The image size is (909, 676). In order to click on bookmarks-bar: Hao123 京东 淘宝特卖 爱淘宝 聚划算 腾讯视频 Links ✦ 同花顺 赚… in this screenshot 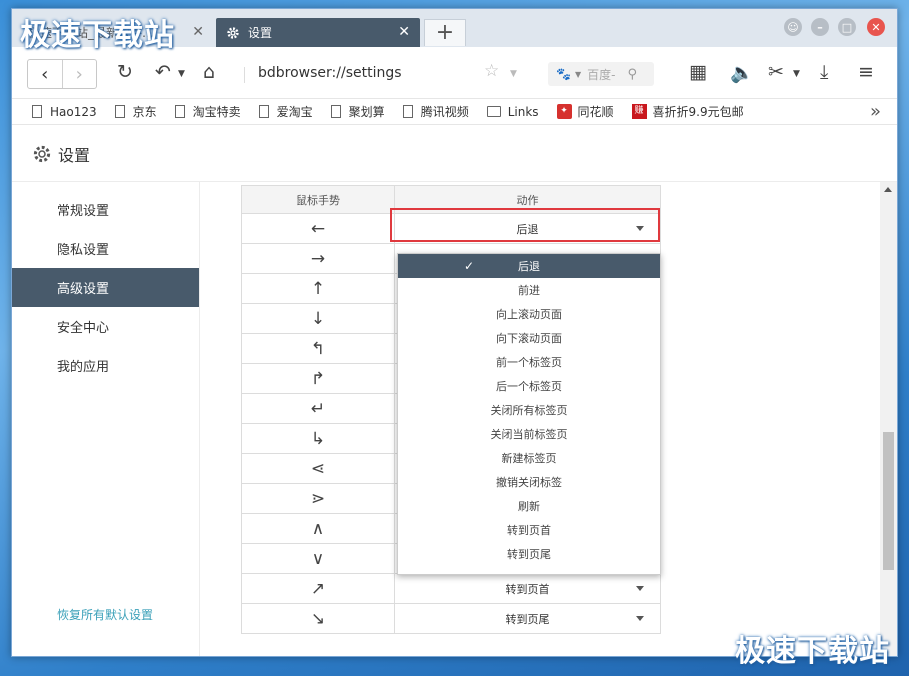, I will do `click(454, 112)`.